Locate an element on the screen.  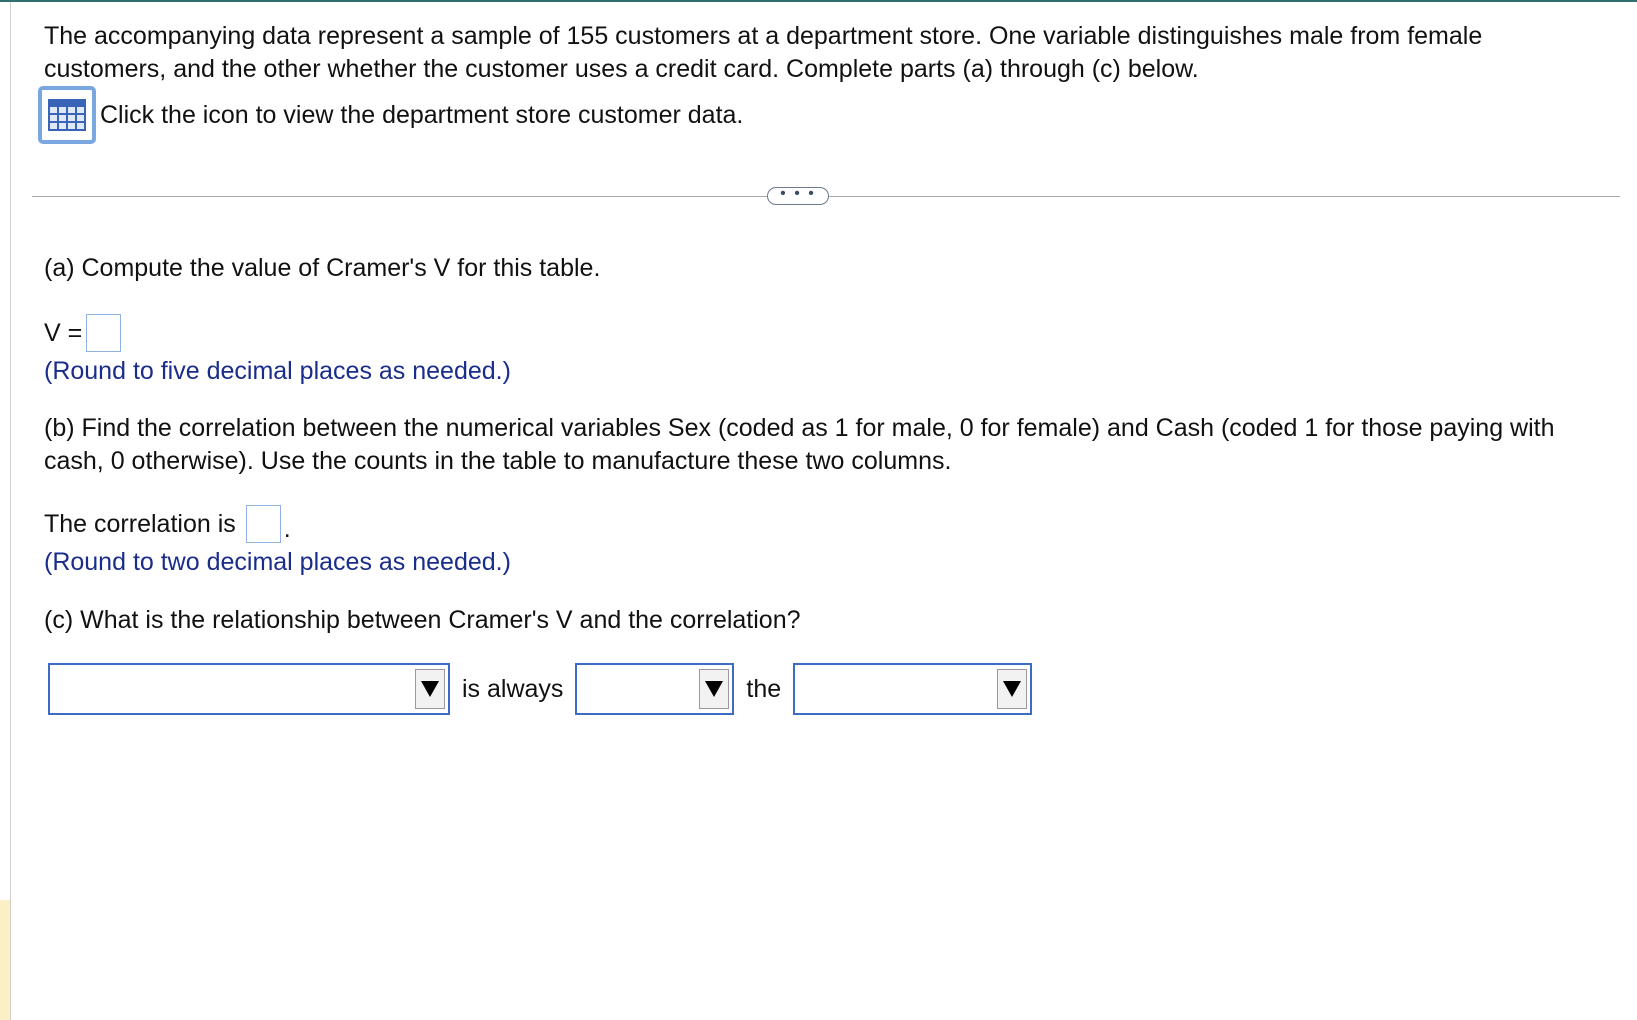
part-b-answer-row: The correlation is . is located at coordinates (167, 524).